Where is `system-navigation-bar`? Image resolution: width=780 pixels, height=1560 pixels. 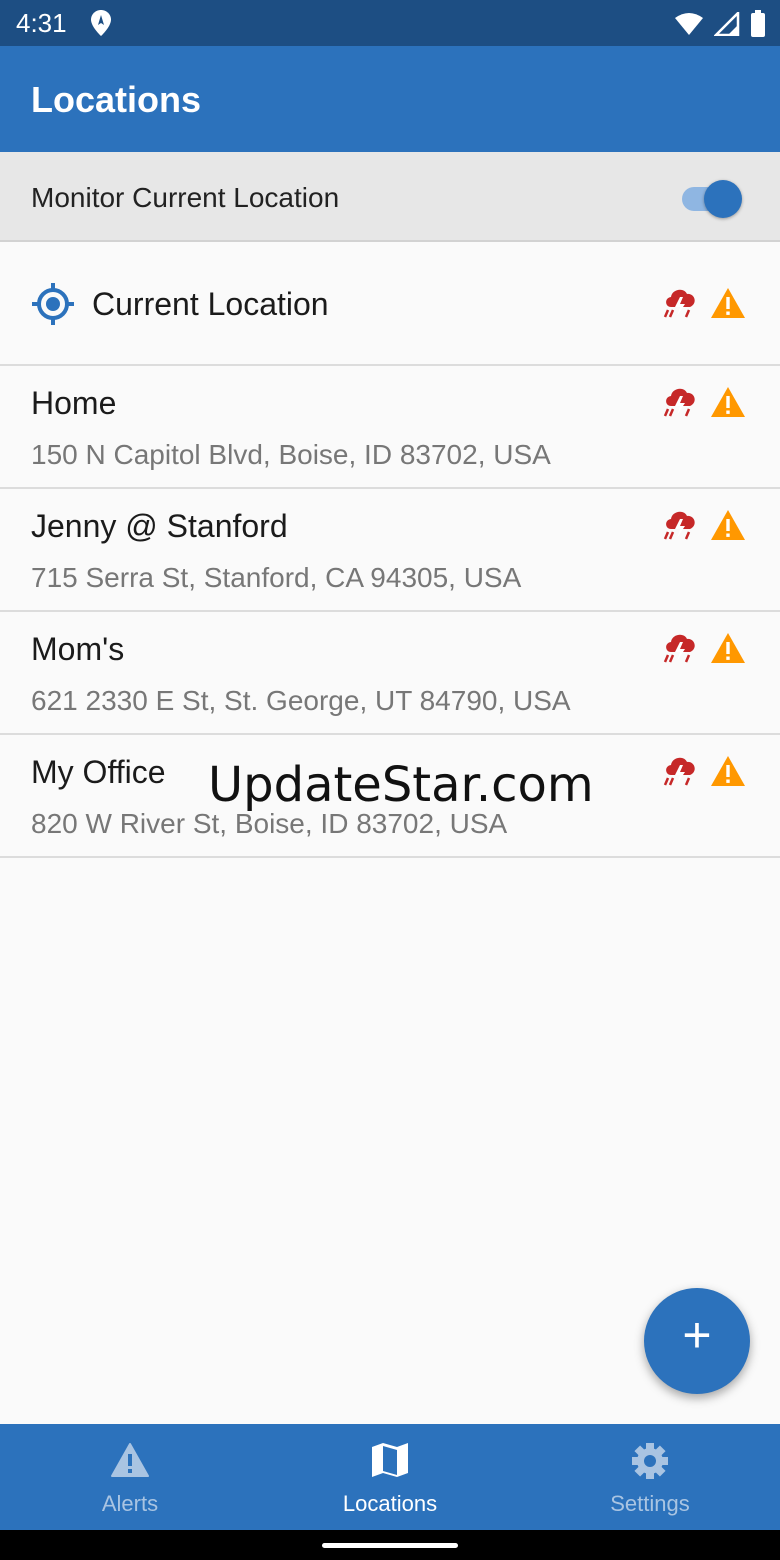 system-navigation-bar is located at coordinates (390, 1545).